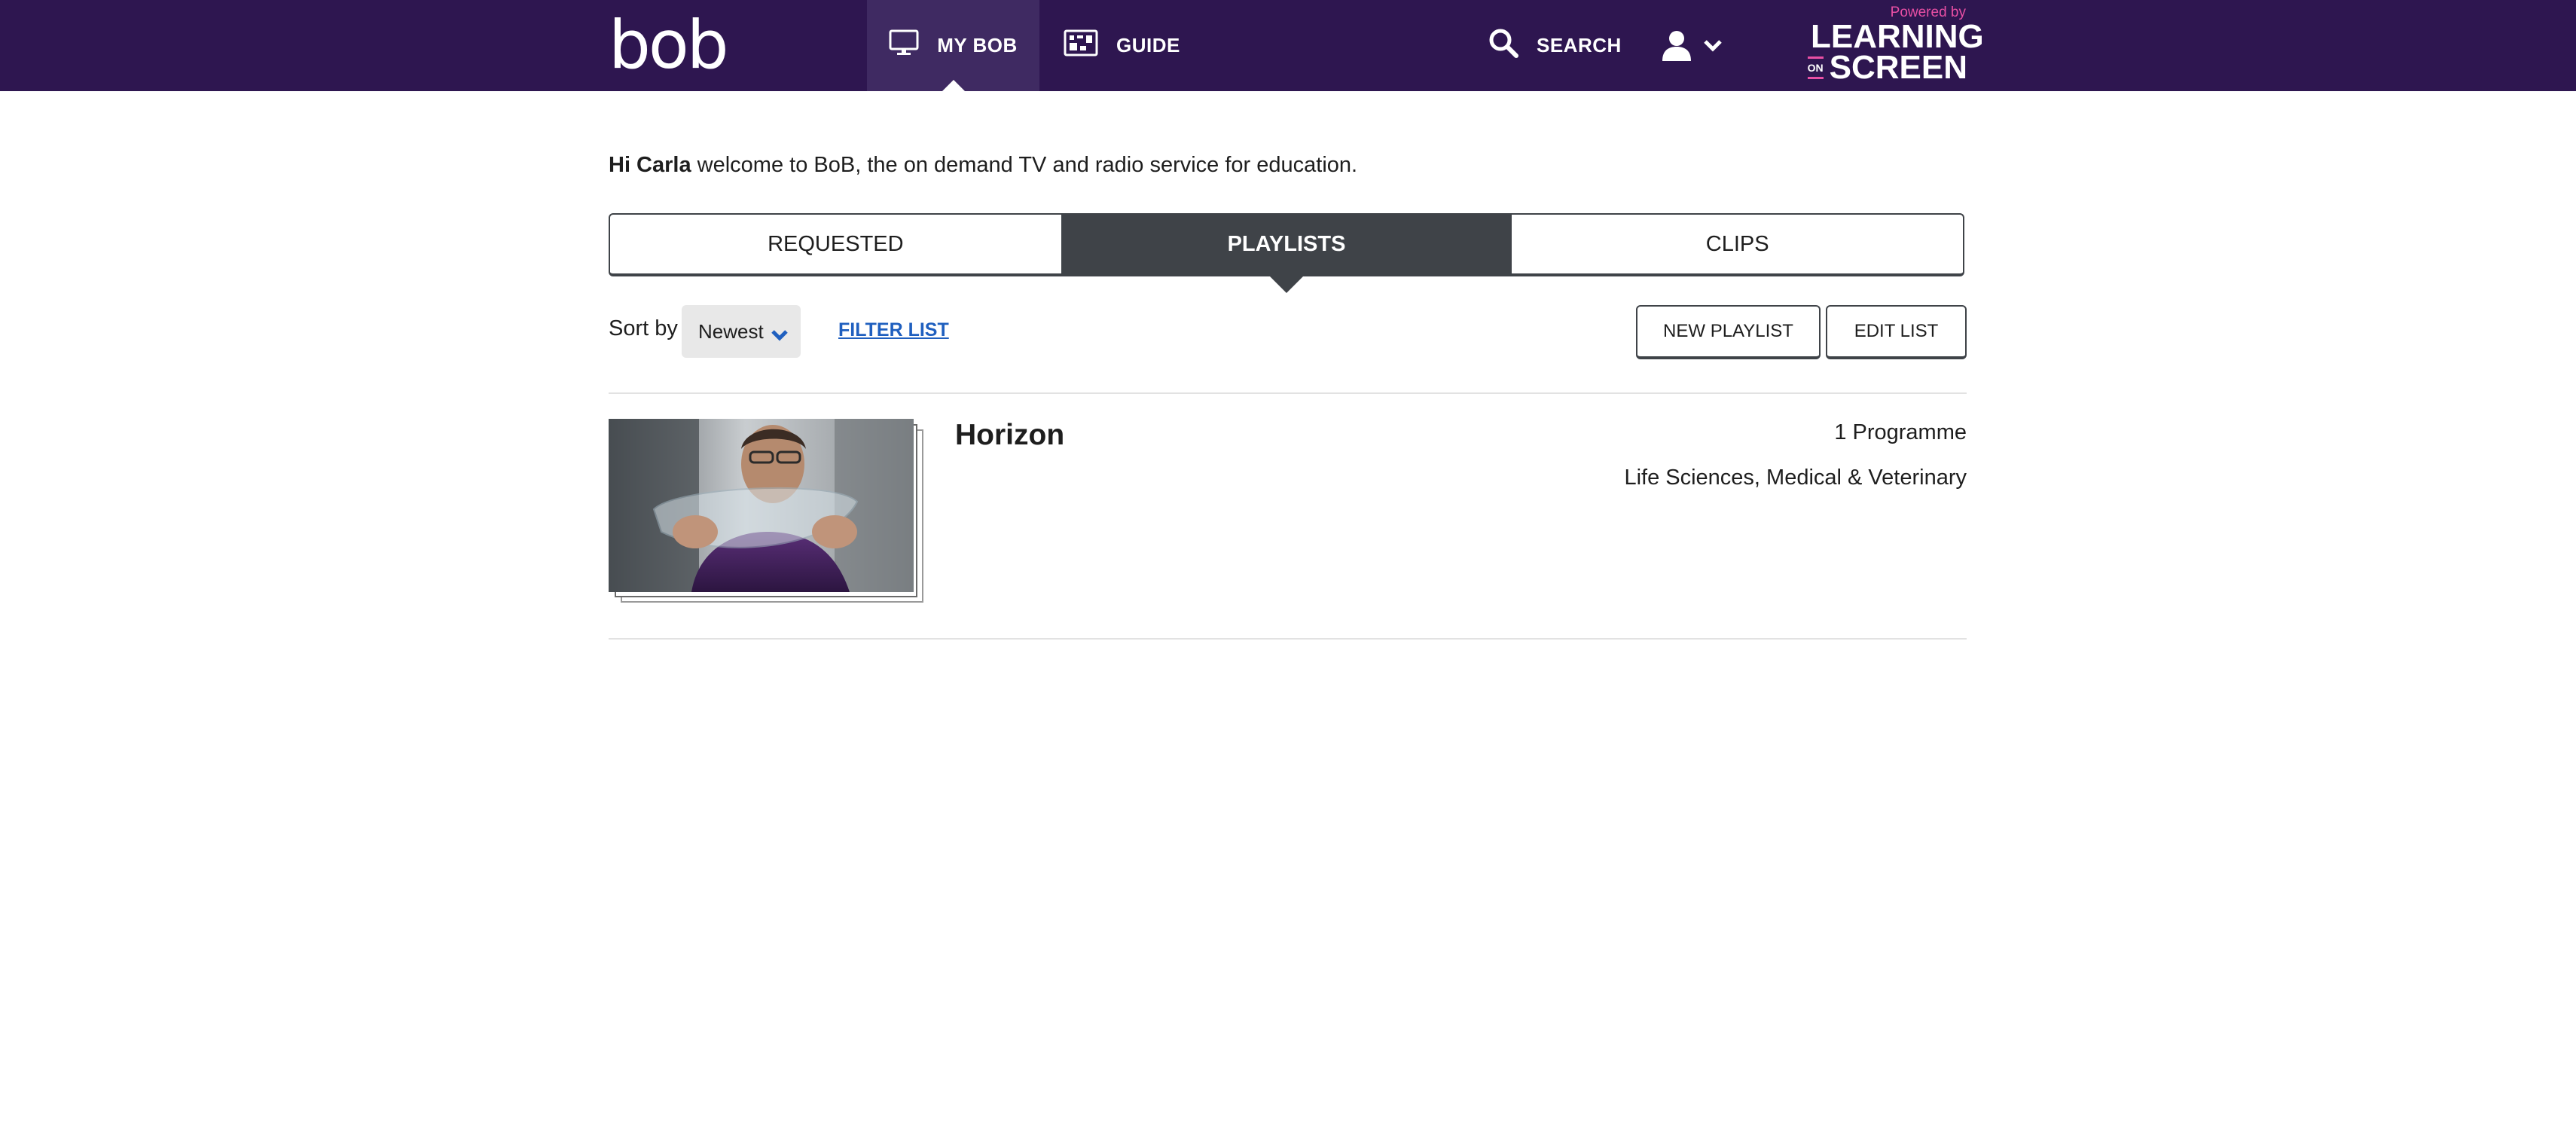 The image size is (2576, 1148). I want to click on tab-clips: CLIPS, so click(1738, 244).